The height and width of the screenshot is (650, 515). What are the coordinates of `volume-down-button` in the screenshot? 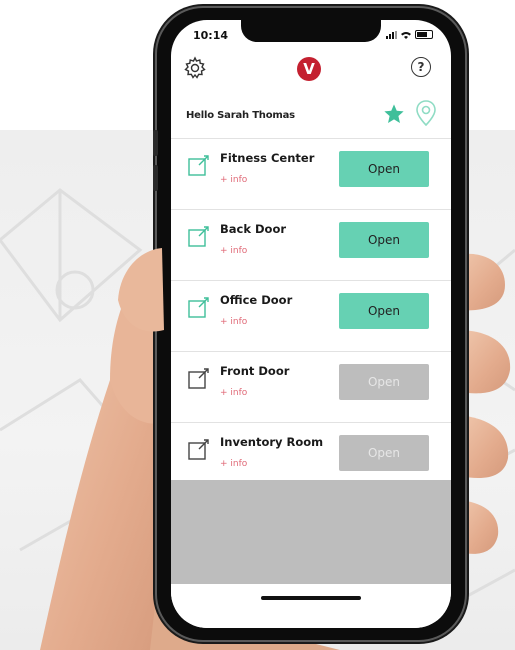 It's located at (155, 178).